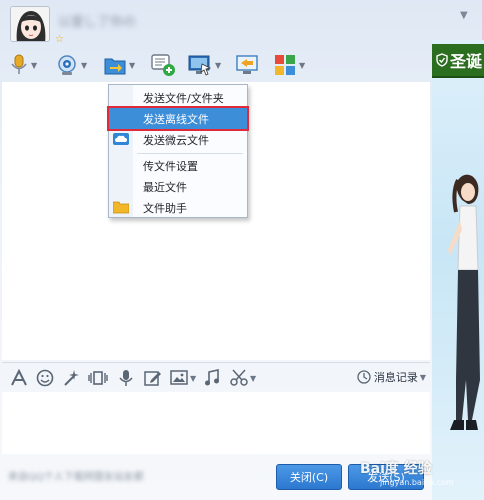  What do you see at coordinates (285, 65) in the screenshot?
I see `app-grid-icon` at bounding box center [285, 65].